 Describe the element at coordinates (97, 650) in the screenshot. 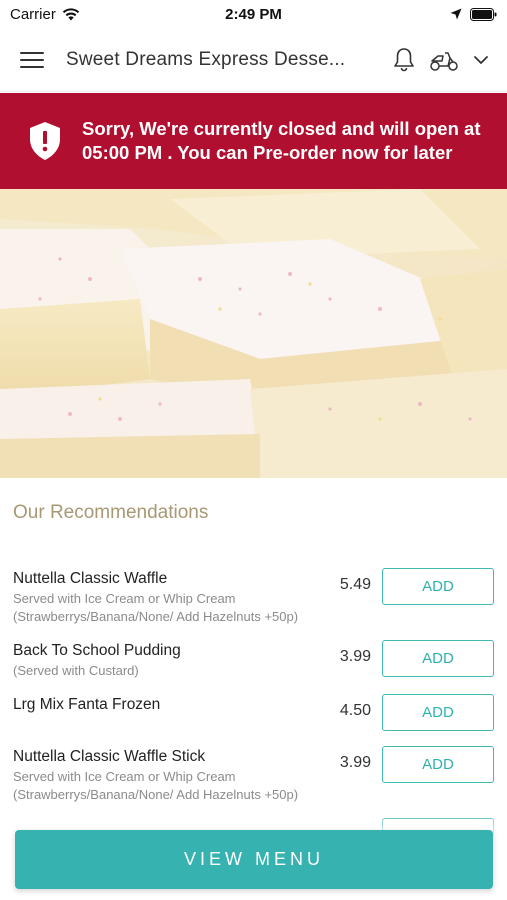

I see `item-name: Back To School Pudding` at that location.